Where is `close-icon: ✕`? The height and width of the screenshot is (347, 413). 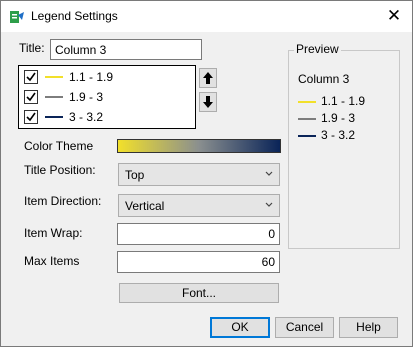 close-icon: ✕ is located at coordinates (394, 16).